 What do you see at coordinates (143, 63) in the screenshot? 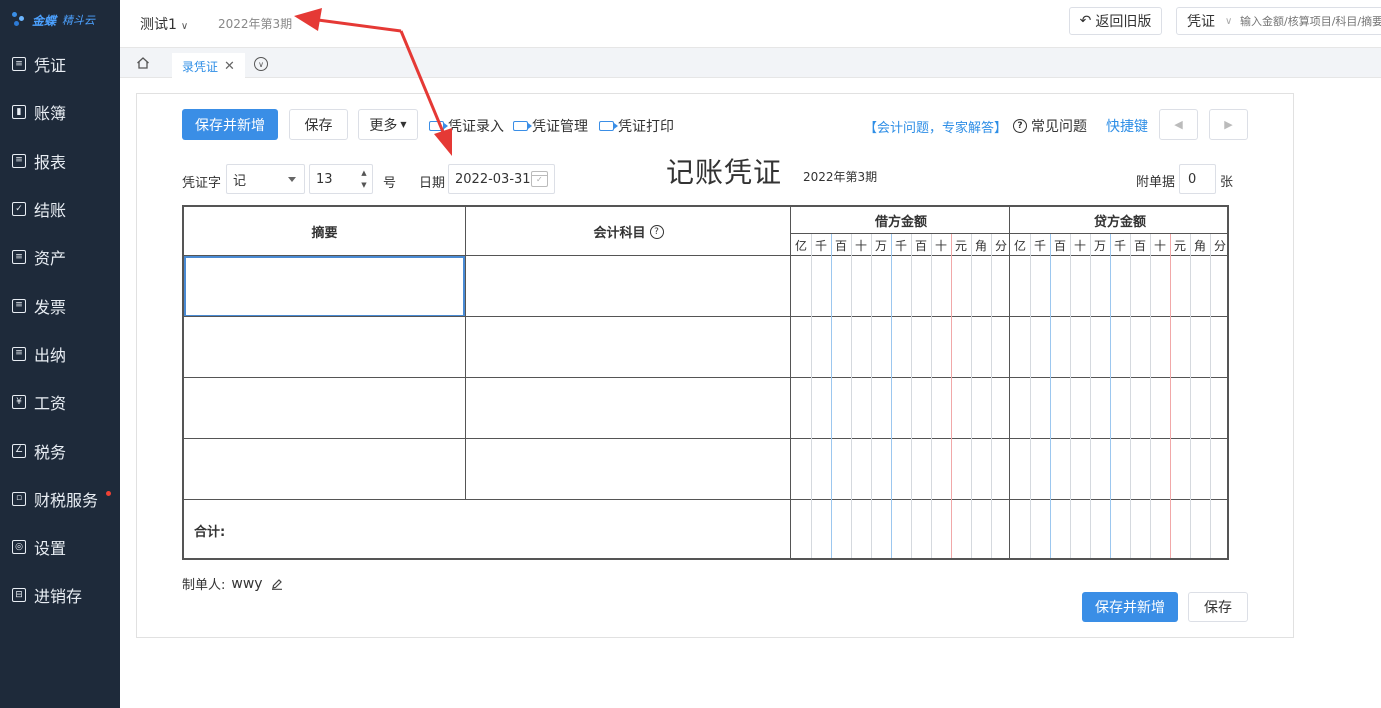
I see `home-icon` at bounding box center [143, 63].